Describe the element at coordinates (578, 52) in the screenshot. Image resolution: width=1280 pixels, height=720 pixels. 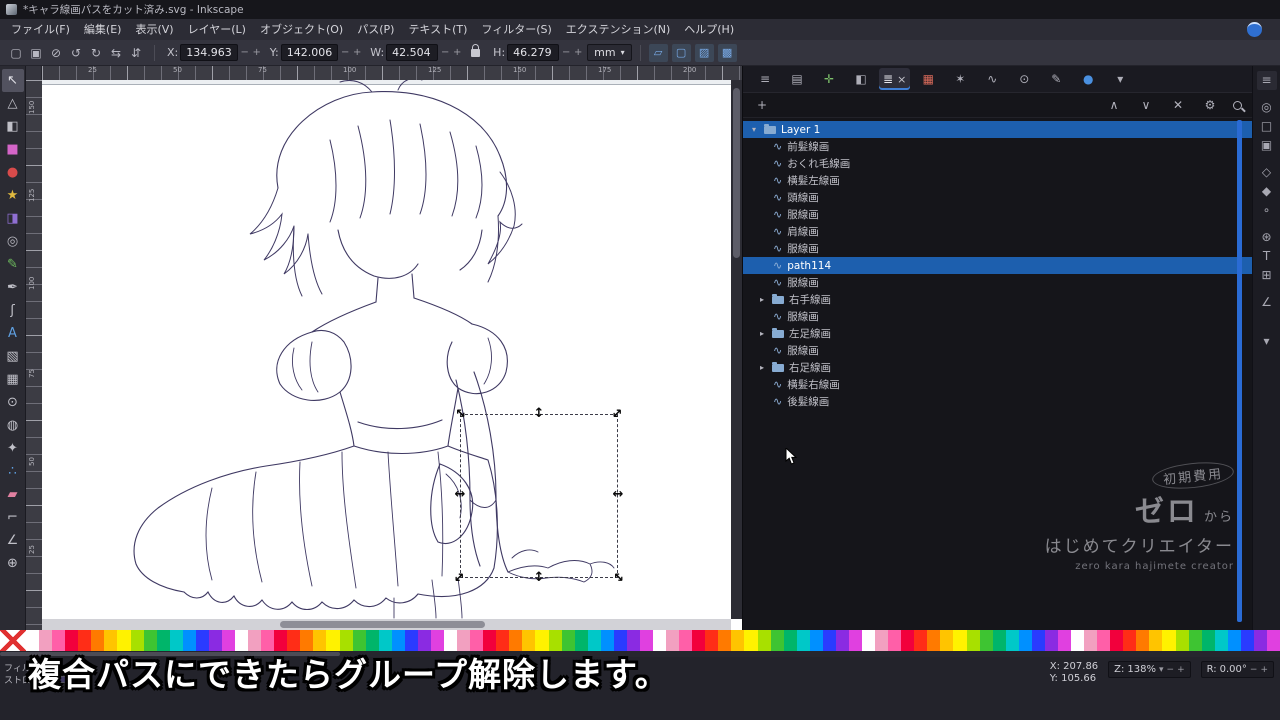
I see `h-increment-button: +` at that location.